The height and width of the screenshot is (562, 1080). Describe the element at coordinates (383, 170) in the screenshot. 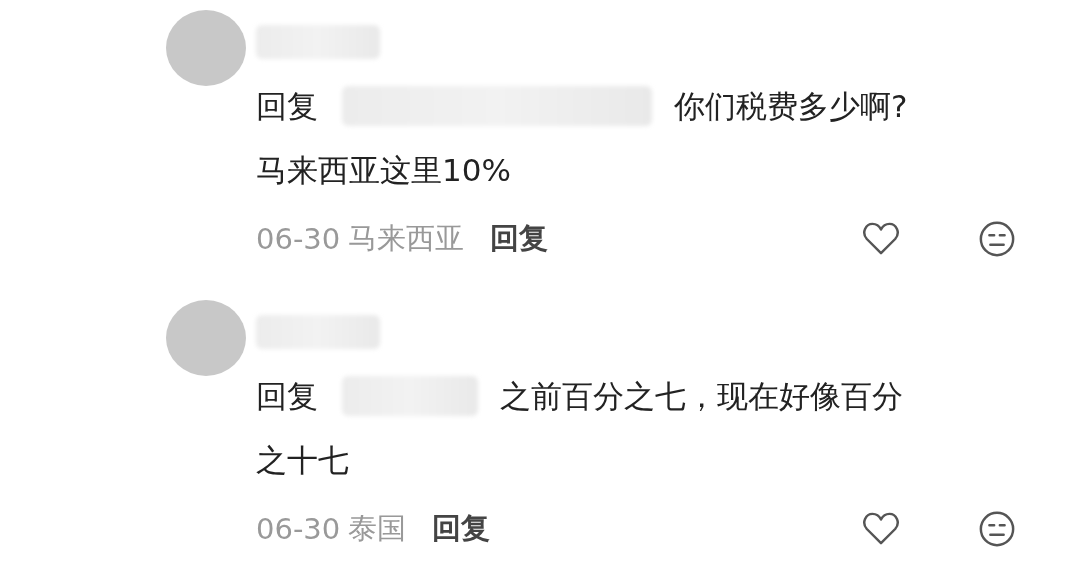

I see `comment-text: 马来西亚这里10%` at that location.